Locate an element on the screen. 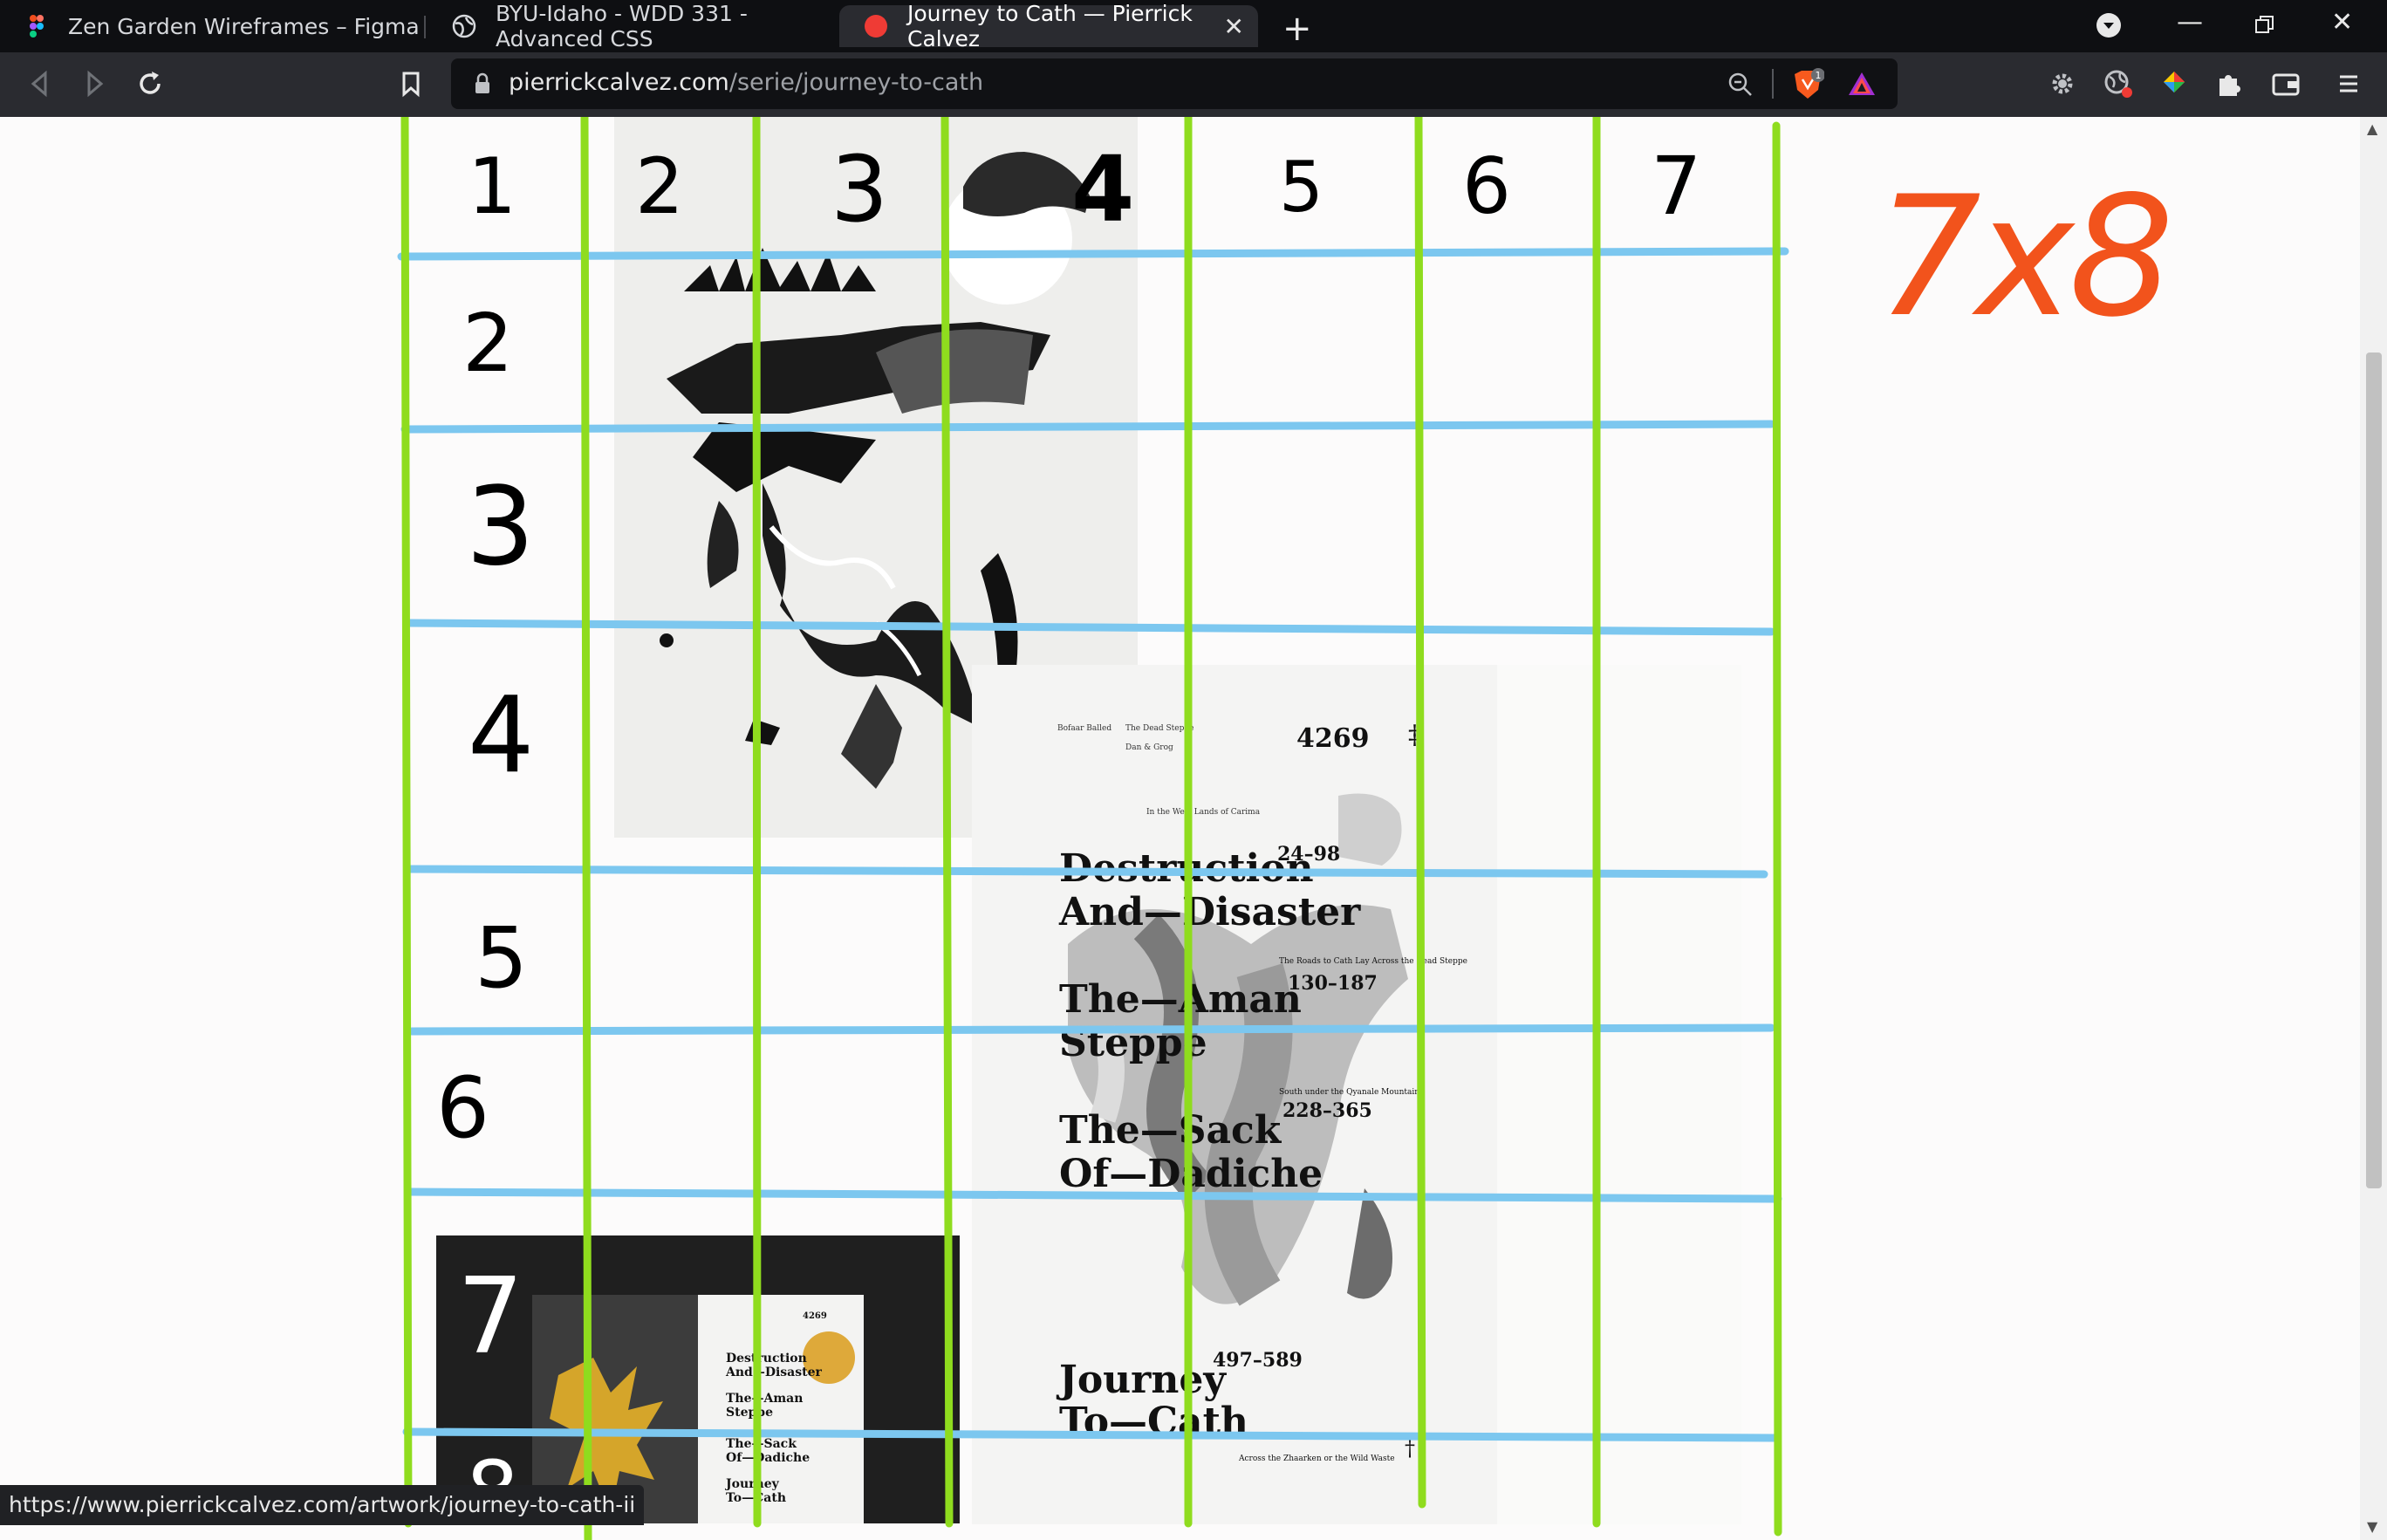 This screenshot has height=1540, width=2387. reload-icon is located at coordinates (150, 84).